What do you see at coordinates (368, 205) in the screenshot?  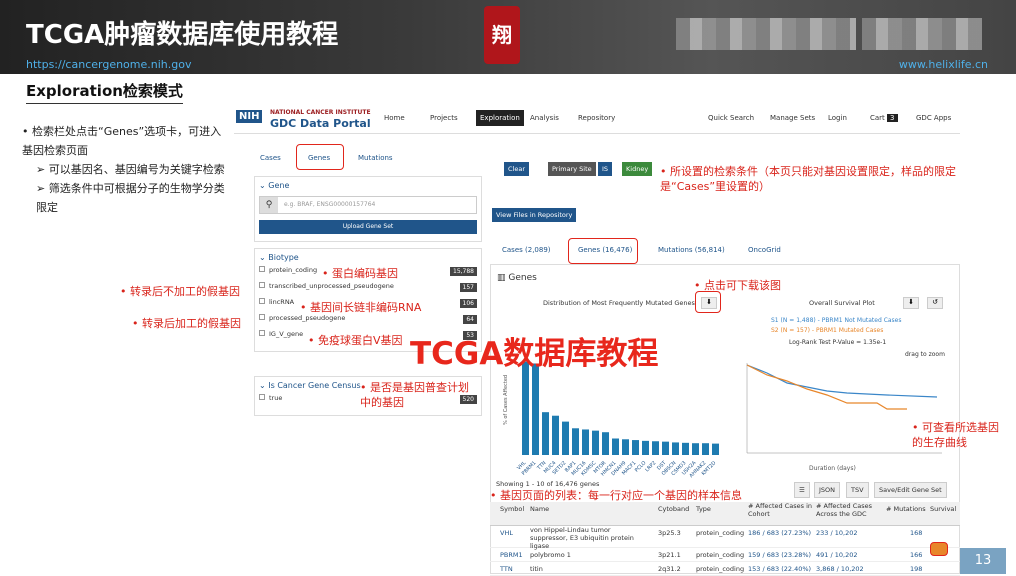 I see `gene-search-input: ⚲ e.g. BRAF, ENSG00000157764` at bounding box center [368, 205].